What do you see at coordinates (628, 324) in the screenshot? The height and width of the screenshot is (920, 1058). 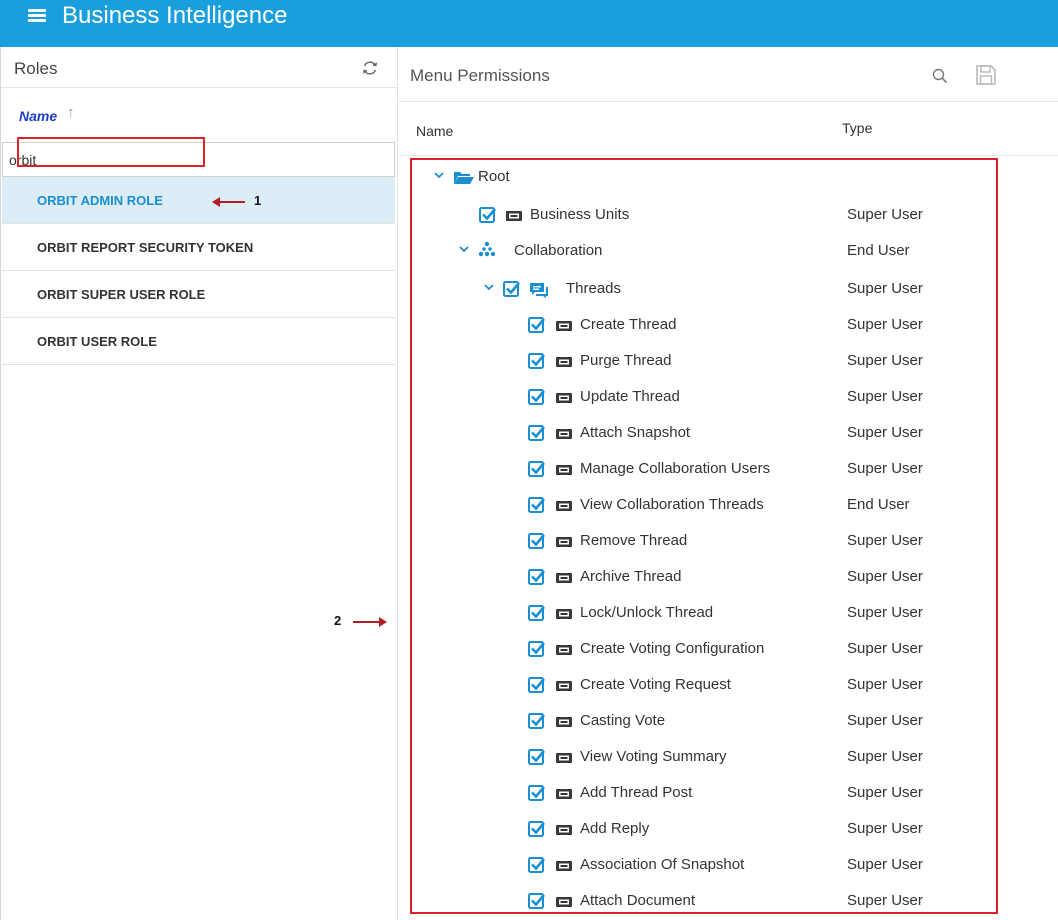 I see `tree-node-label: Create Thread` at bounding box center [628, 324].